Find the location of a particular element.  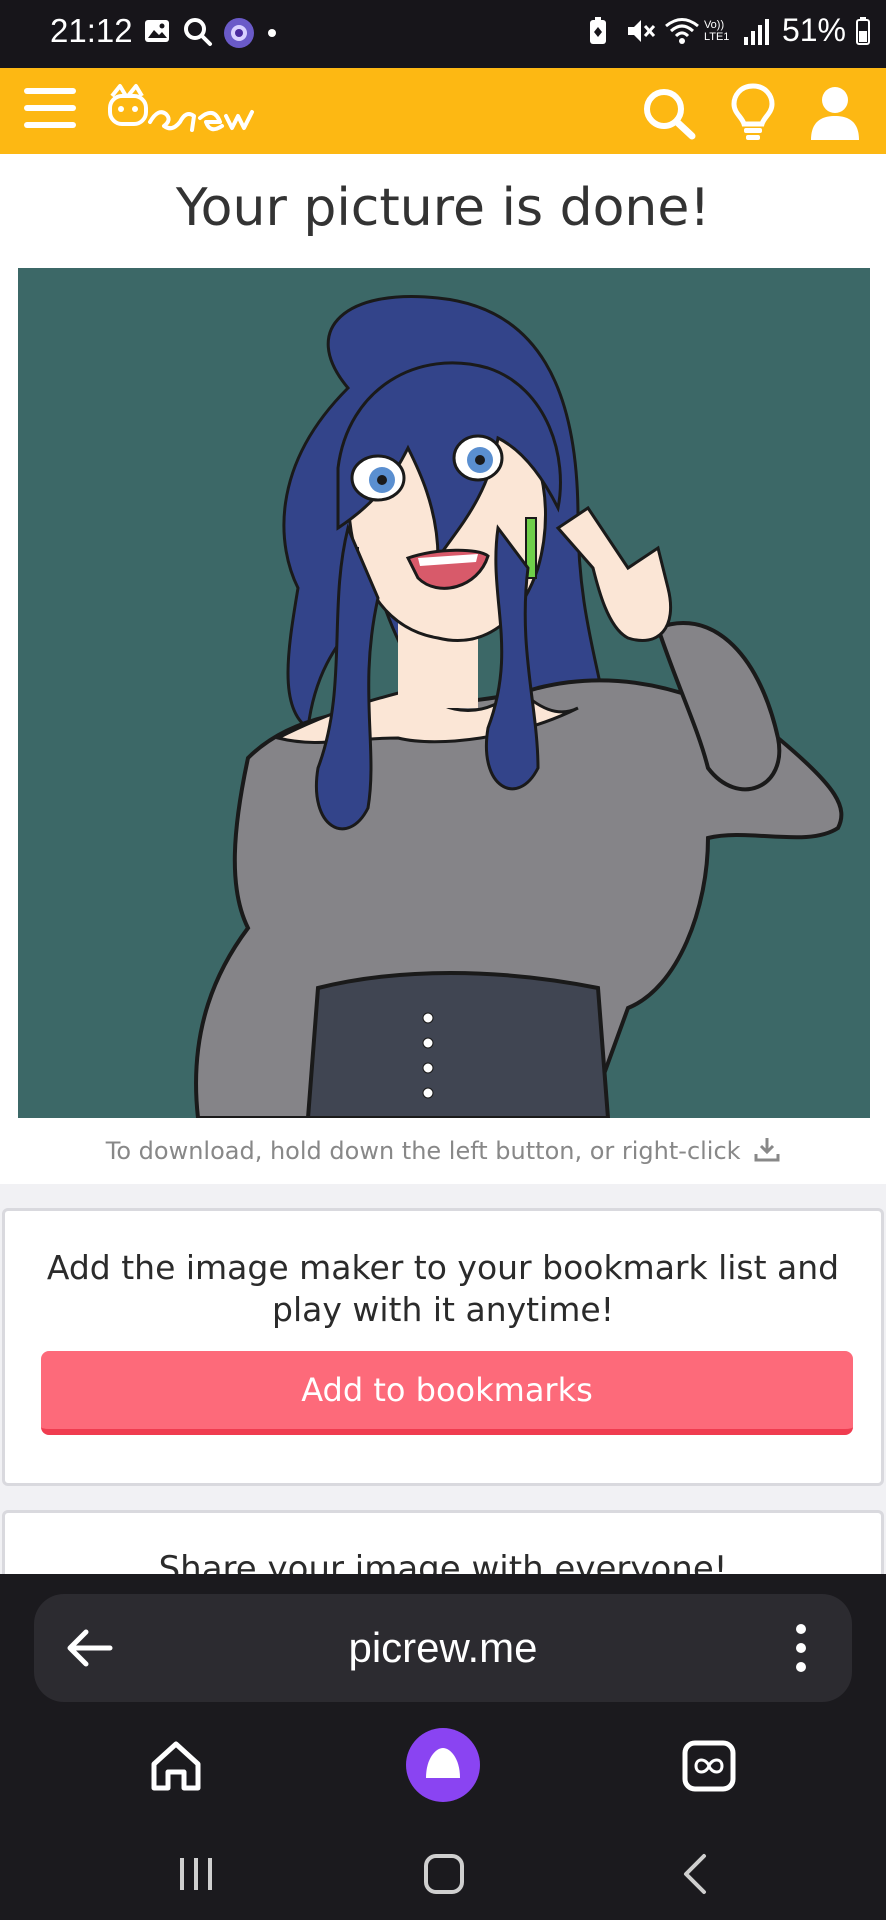

battery-saver-icon is located at coordinates (600, 31).